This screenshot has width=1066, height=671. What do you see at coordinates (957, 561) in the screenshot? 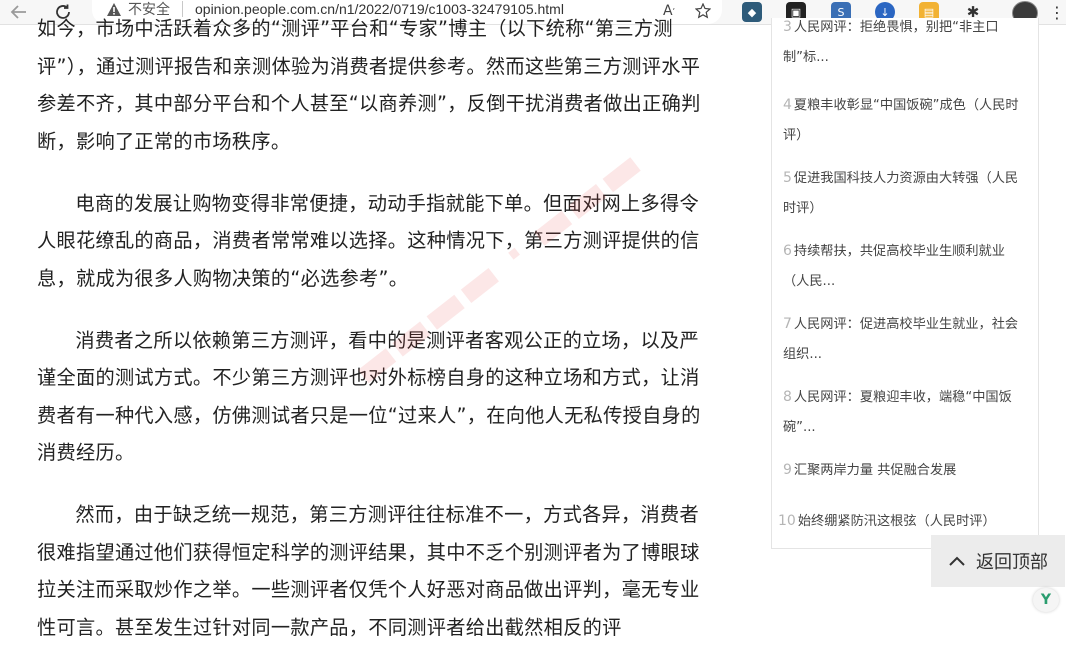
I see `chevron-up-icon` at bounding box center [957, 561].